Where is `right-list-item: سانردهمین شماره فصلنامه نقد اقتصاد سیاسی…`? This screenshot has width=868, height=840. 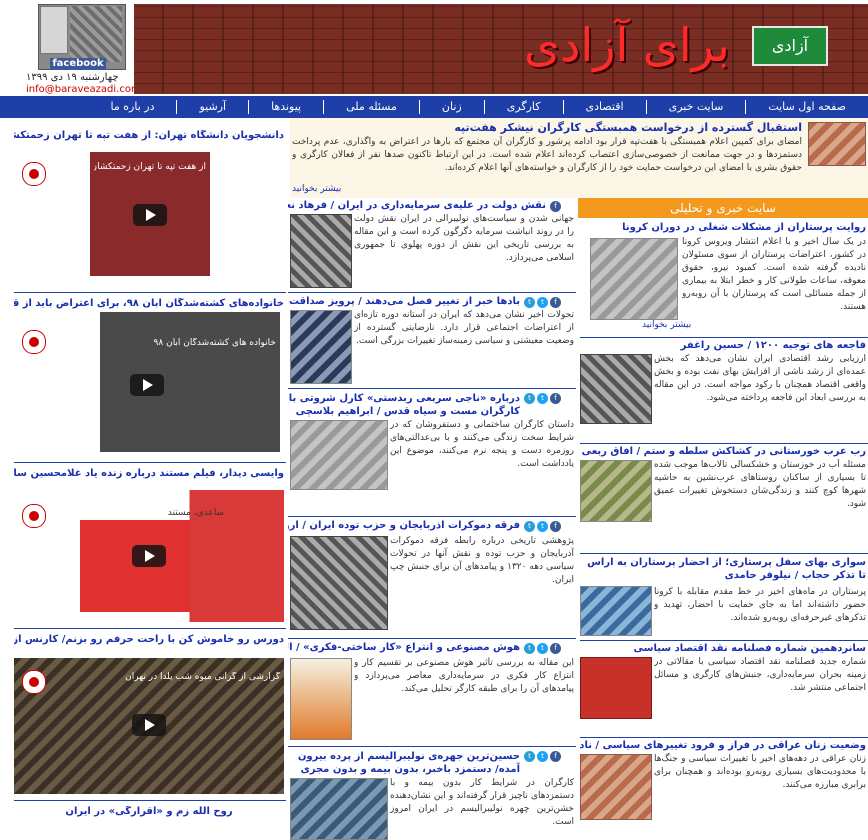 right-list-item: سانردهمین شماره فصلنامه نقد اقتصاد سیاسی… is located at coordinates (724, 689).